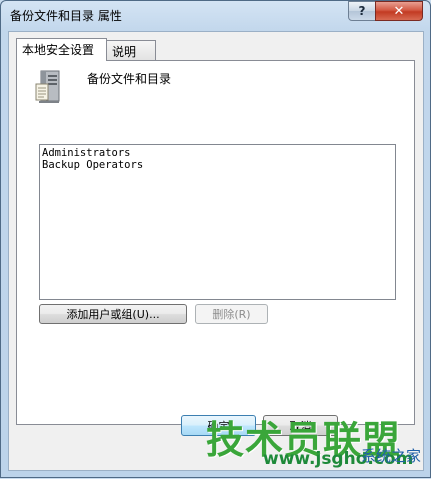 This screenshot has height=479, width=431. Describe the element at coordinates (391, 456) in the screenshot. I see `watermark-tag: 系统之家` at that location.